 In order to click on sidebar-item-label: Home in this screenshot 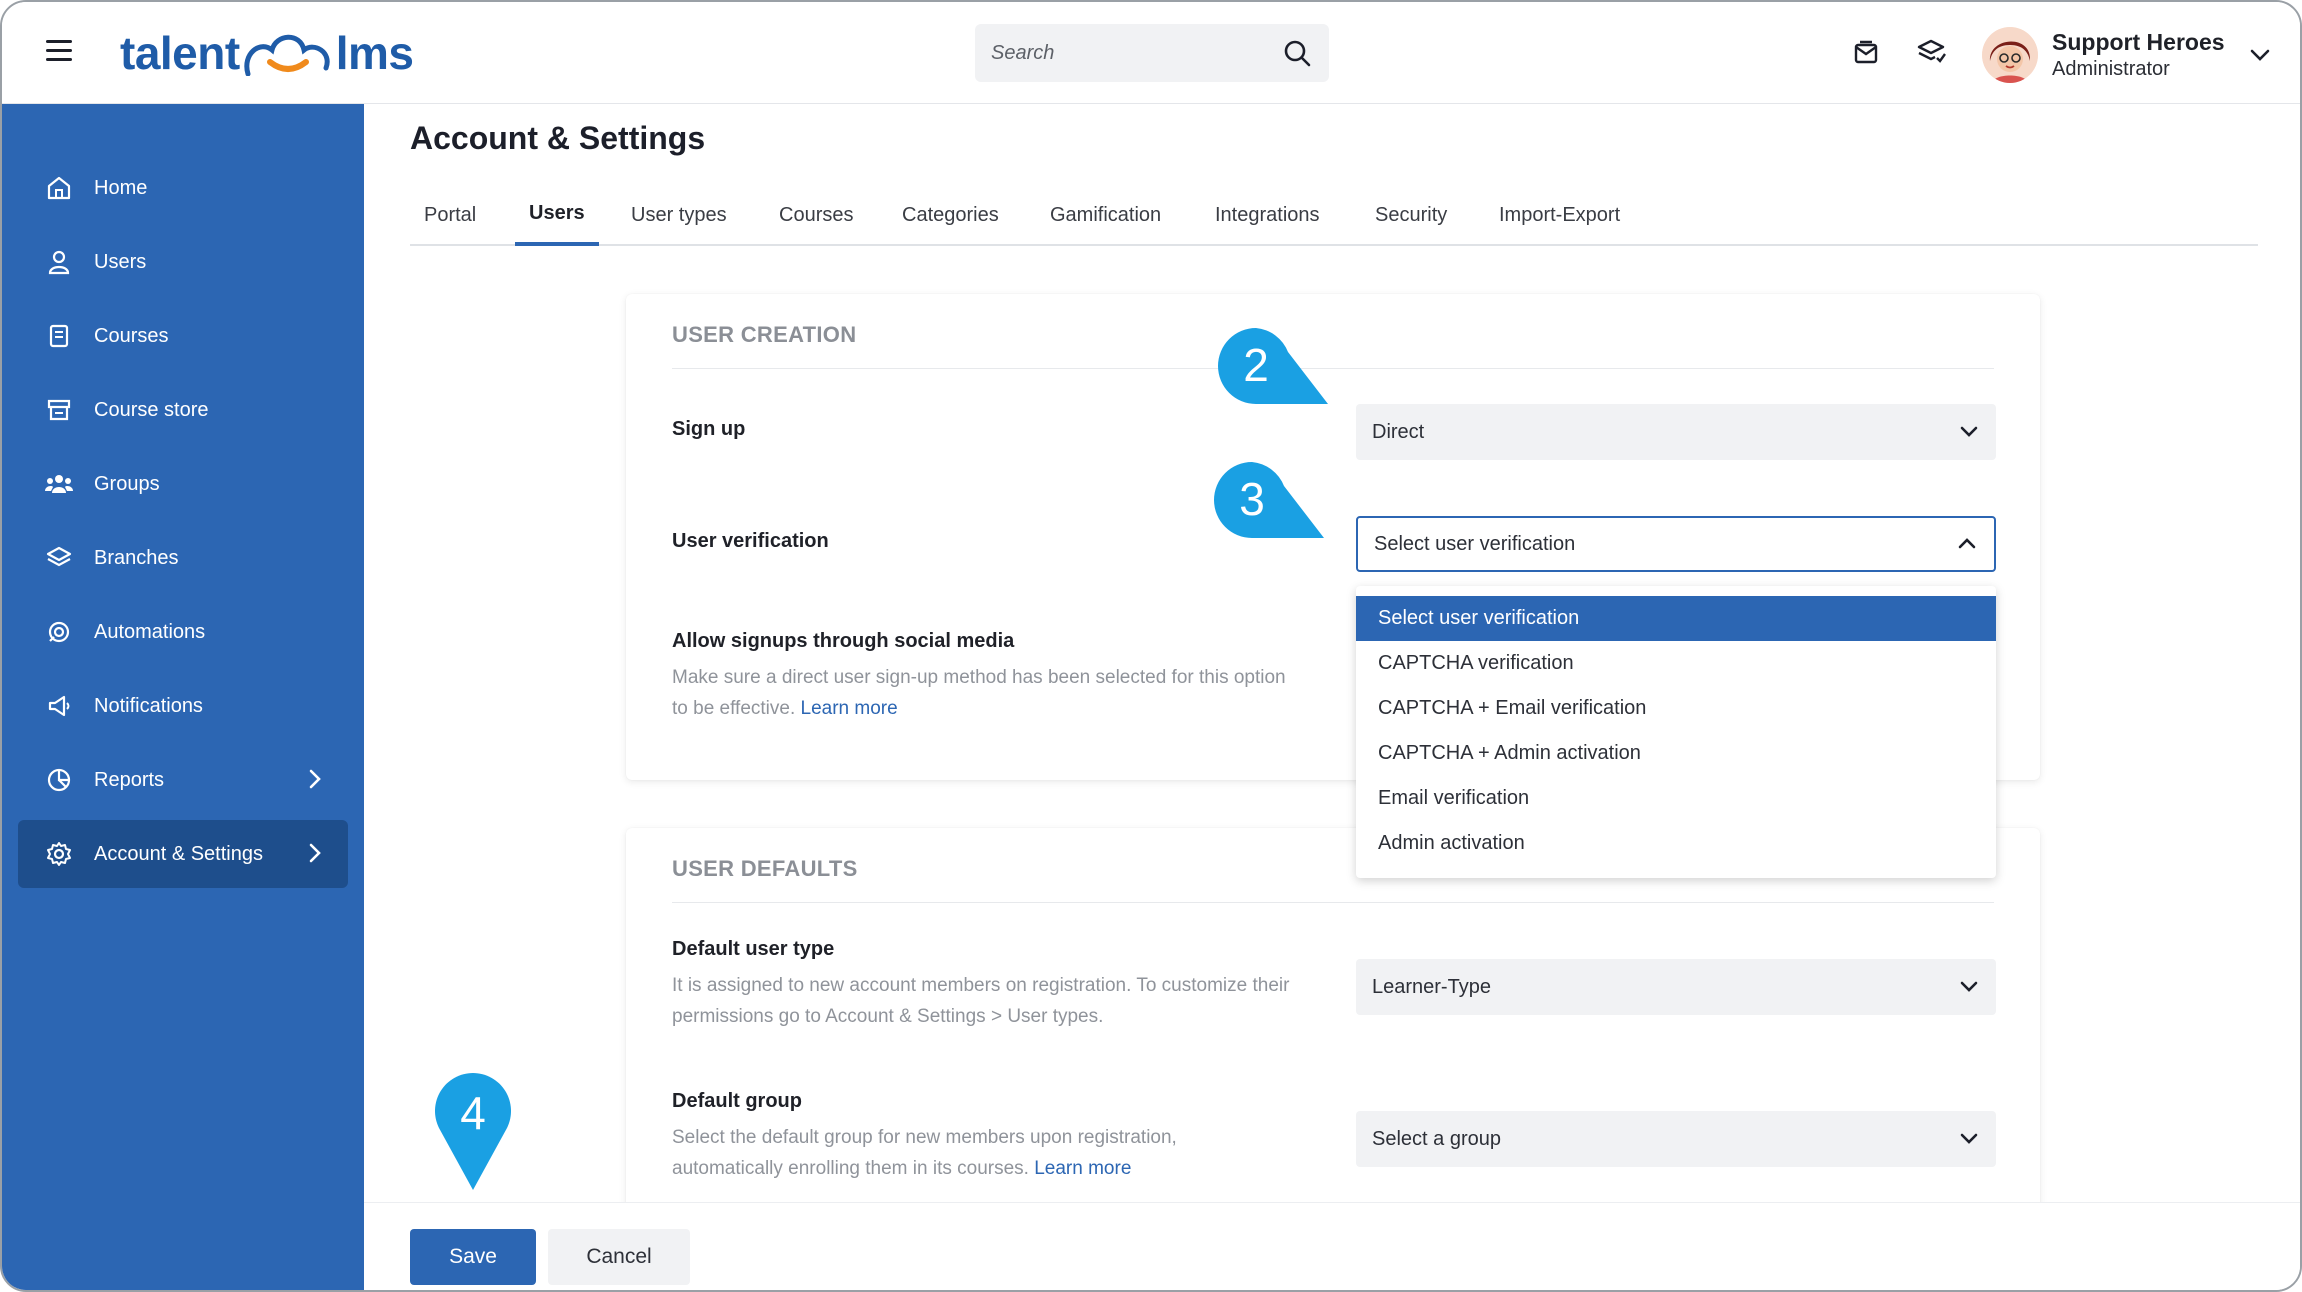, I will do `click(121, 187)`.